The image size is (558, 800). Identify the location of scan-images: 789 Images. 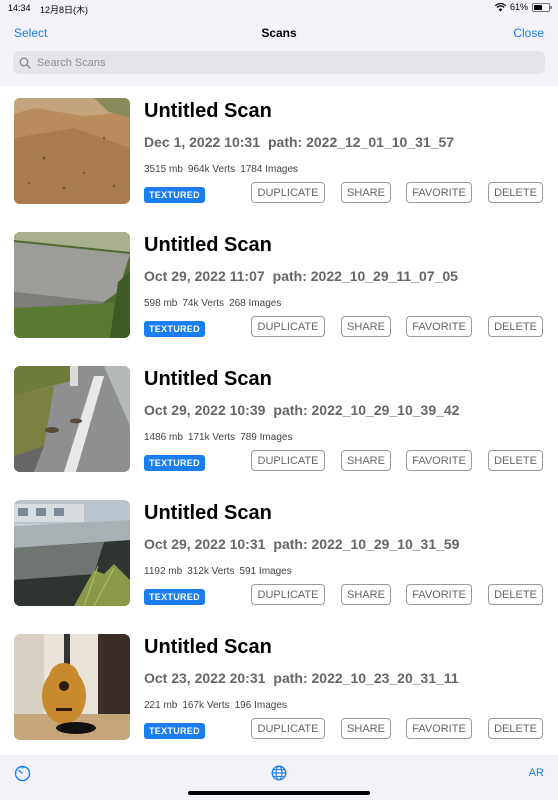
(266, 437).